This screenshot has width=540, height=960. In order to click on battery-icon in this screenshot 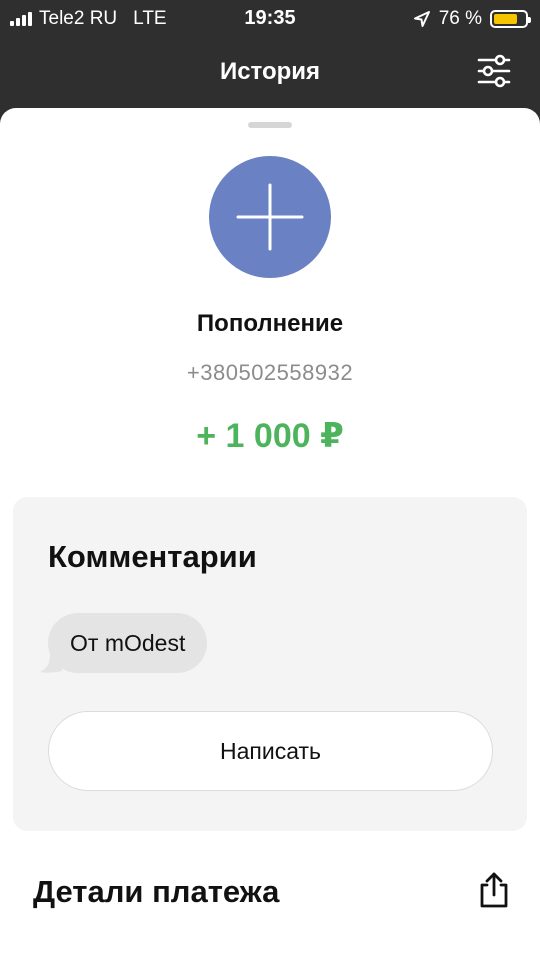, I will do `click(510, 19)`.